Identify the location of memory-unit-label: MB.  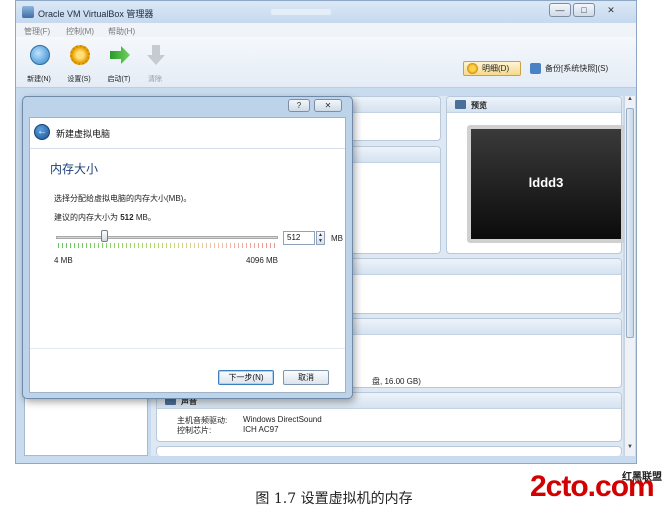
(337, 238).